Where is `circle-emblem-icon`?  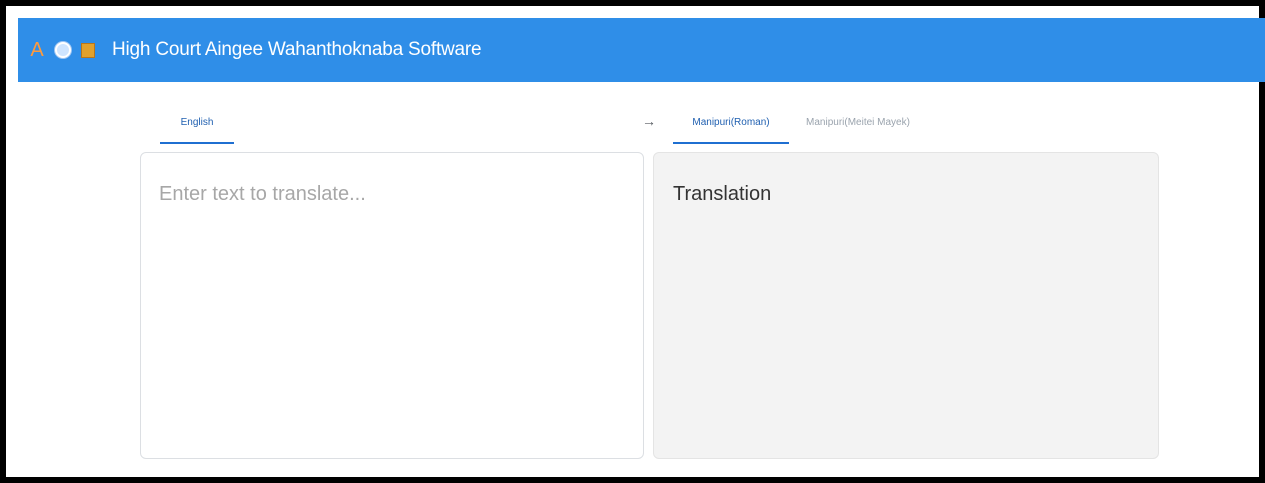 circle-emblem-icon is located at coordinates (63, 50).